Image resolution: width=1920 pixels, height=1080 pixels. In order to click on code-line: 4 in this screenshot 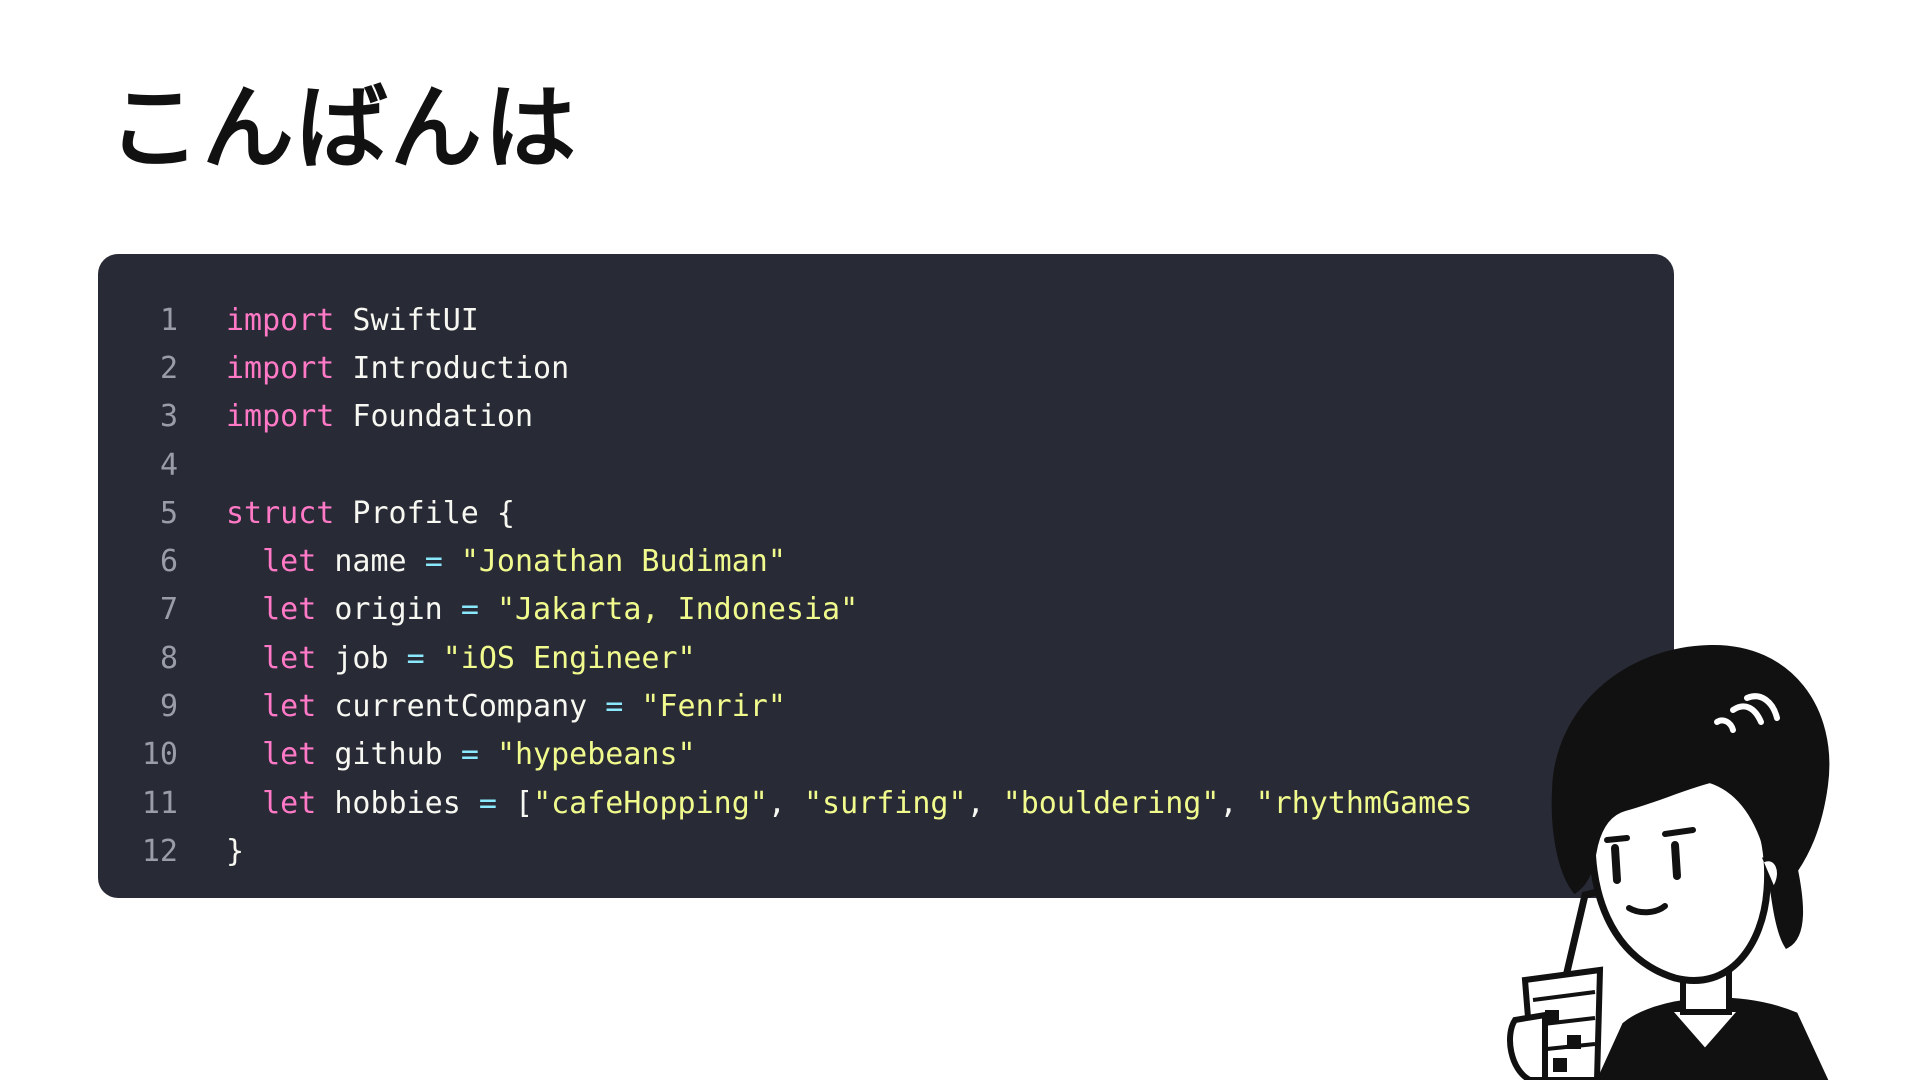, I will do `click(886, 465)`.